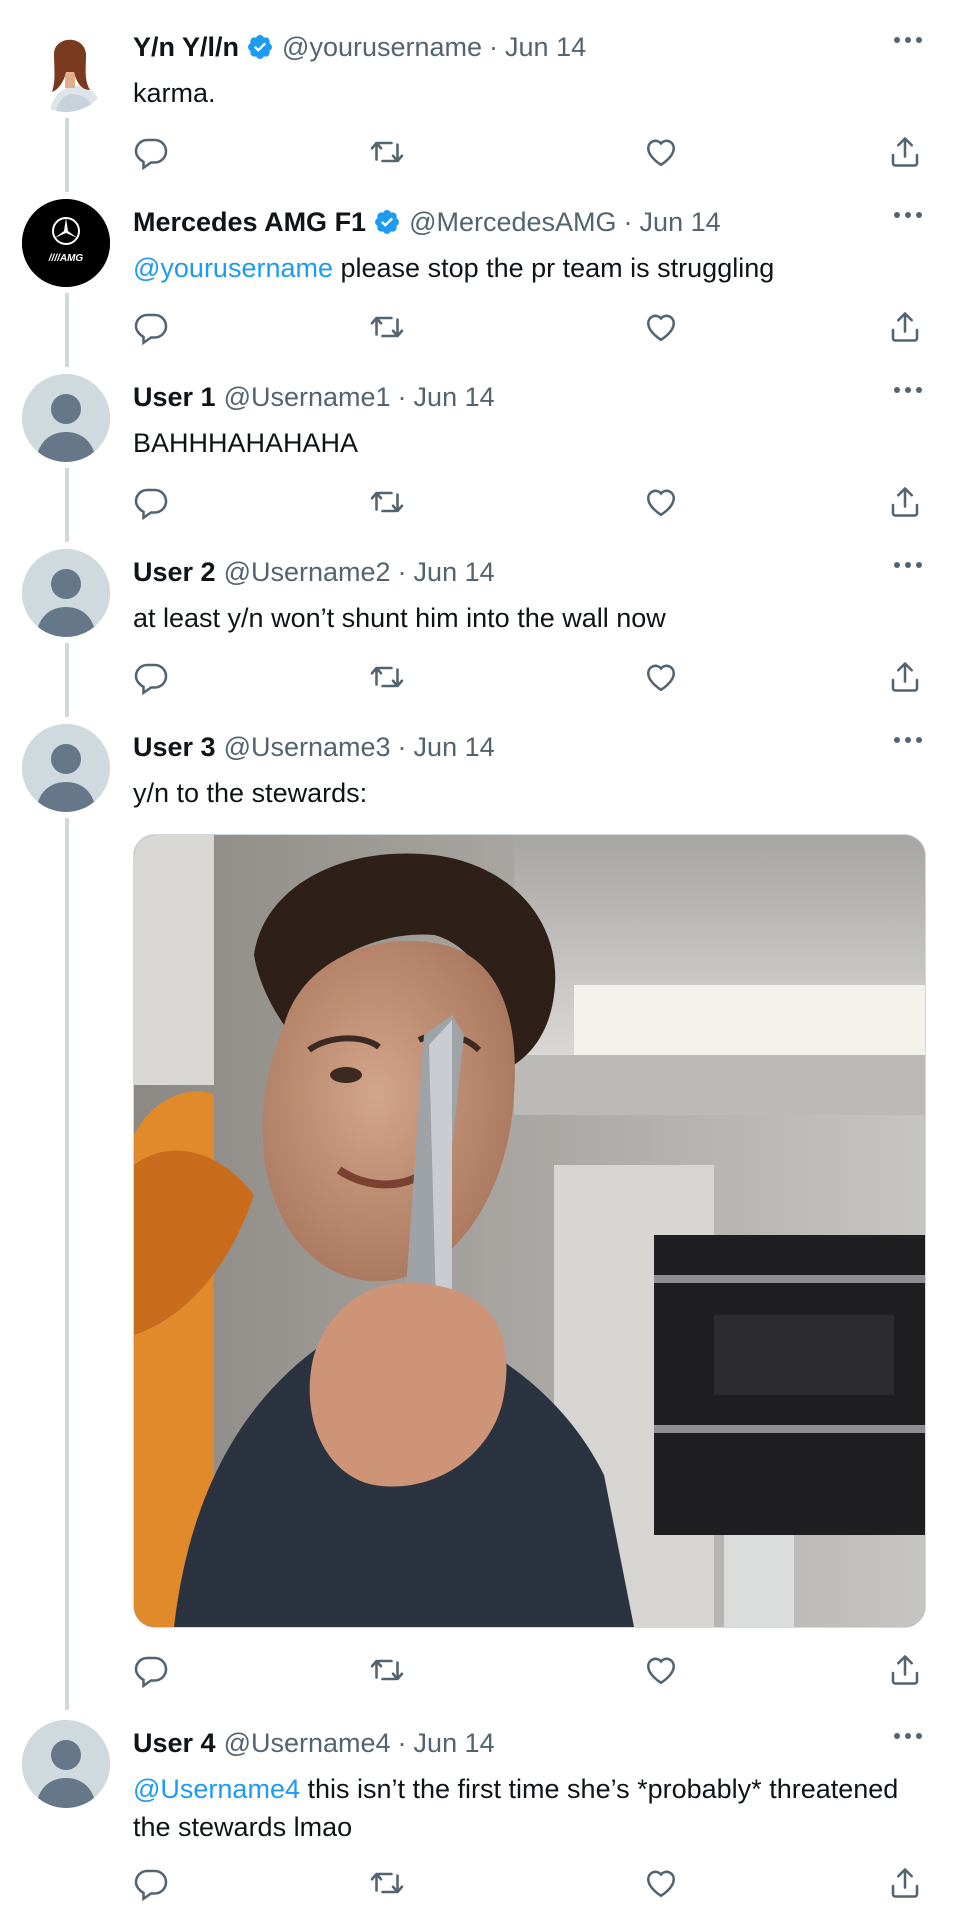 The width and height of the screenshot is (953, 1920). I want to click on display-name: Mercedes AMG F1, so click(249, 222).